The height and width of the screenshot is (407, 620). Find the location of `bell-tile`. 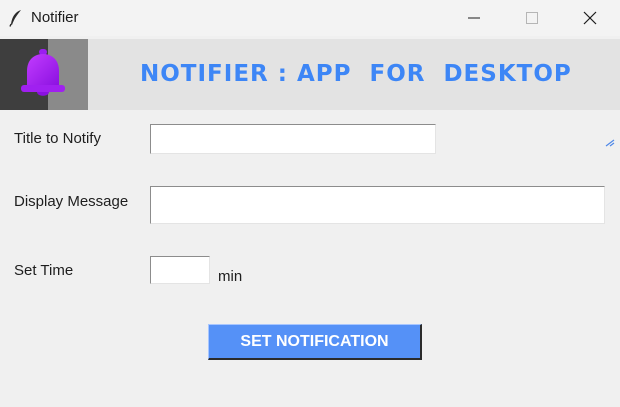

bell-tile is located at coordinates (44, 74).